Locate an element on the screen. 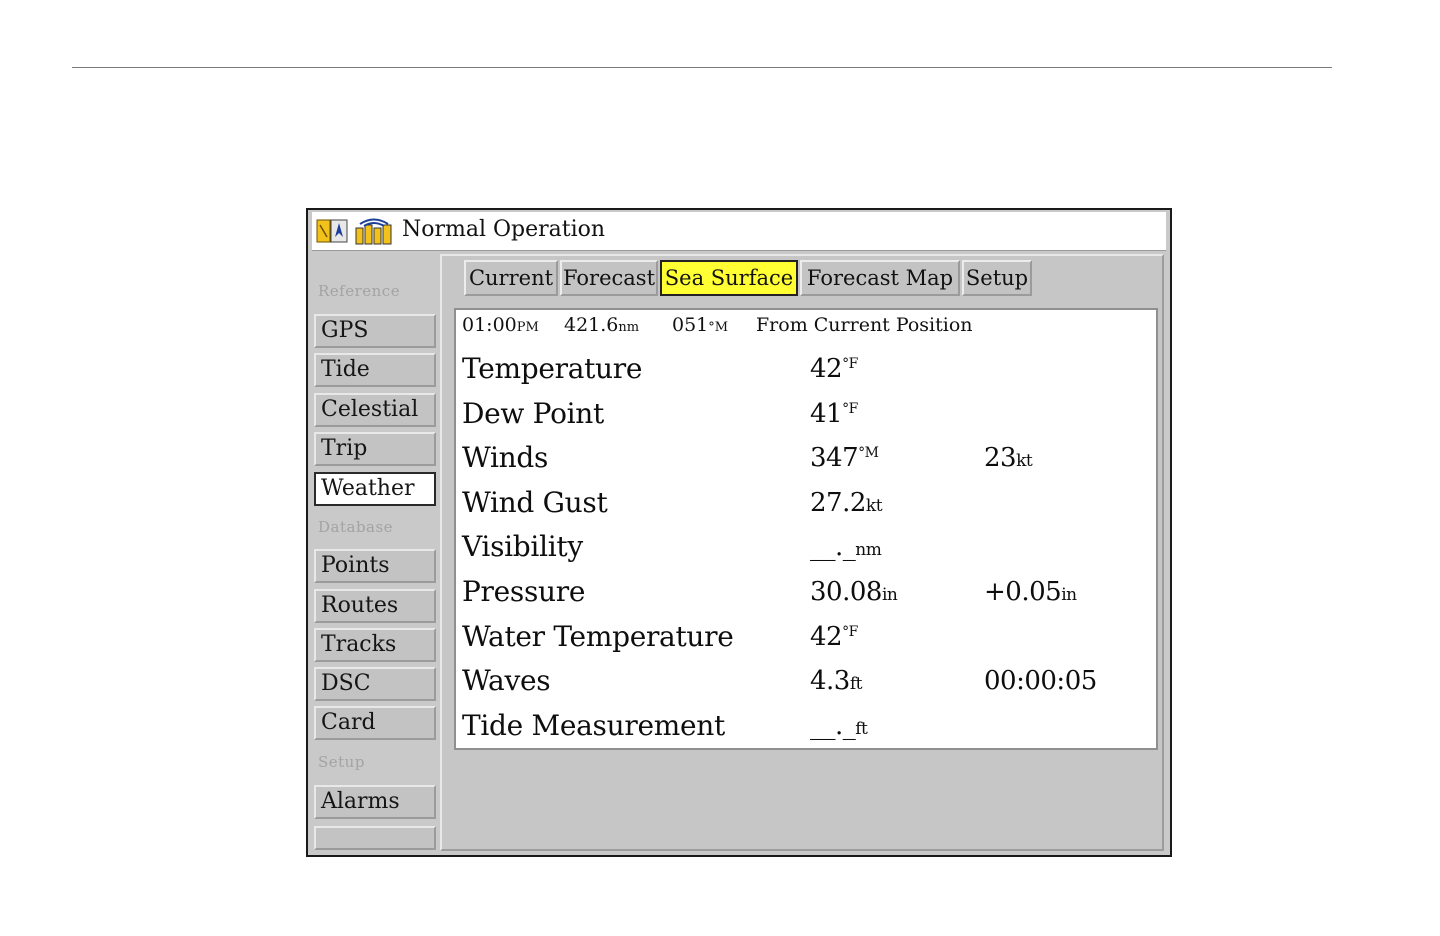  reference-position: From Current Position is located at coordinates (864, 325).